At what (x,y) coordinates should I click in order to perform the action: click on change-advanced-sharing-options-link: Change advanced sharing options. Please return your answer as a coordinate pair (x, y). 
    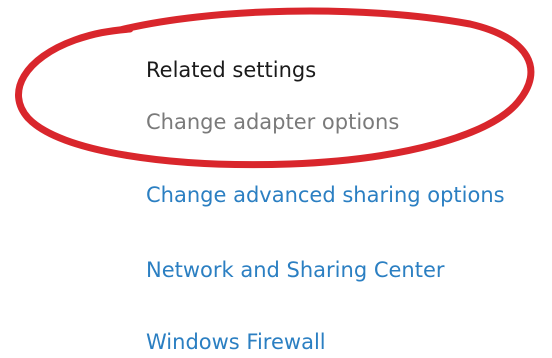
    Looking at the image, I should click on (325, 195).